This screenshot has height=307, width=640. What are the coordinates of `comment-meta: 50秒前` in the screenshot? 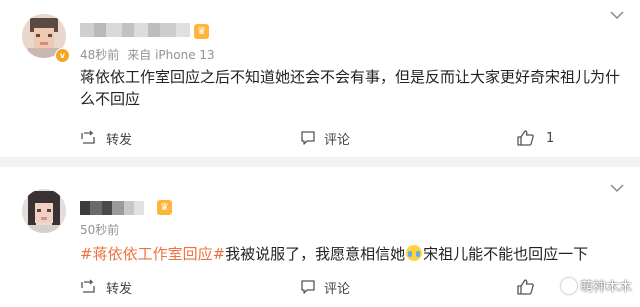 It's located at (99, 229).